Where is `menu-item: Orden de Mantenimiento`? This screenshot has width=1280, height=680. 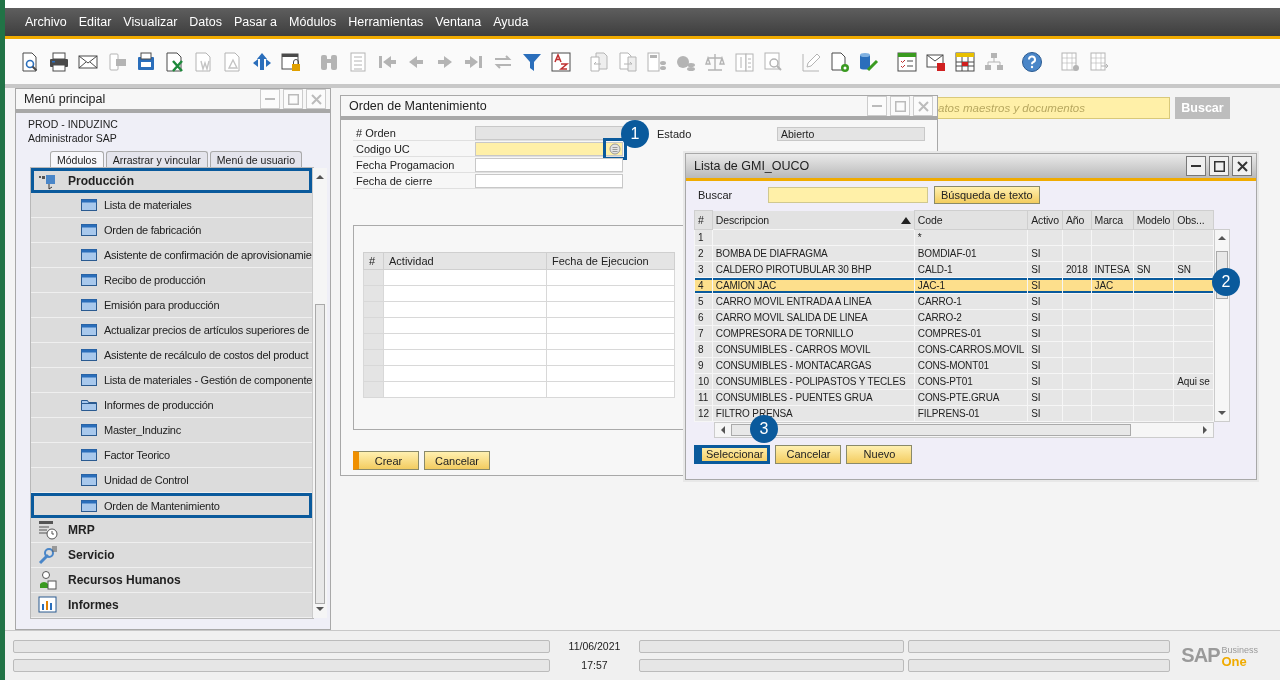 menu-item: Orden de Mantenimiento is located at coordinates (172, 505).